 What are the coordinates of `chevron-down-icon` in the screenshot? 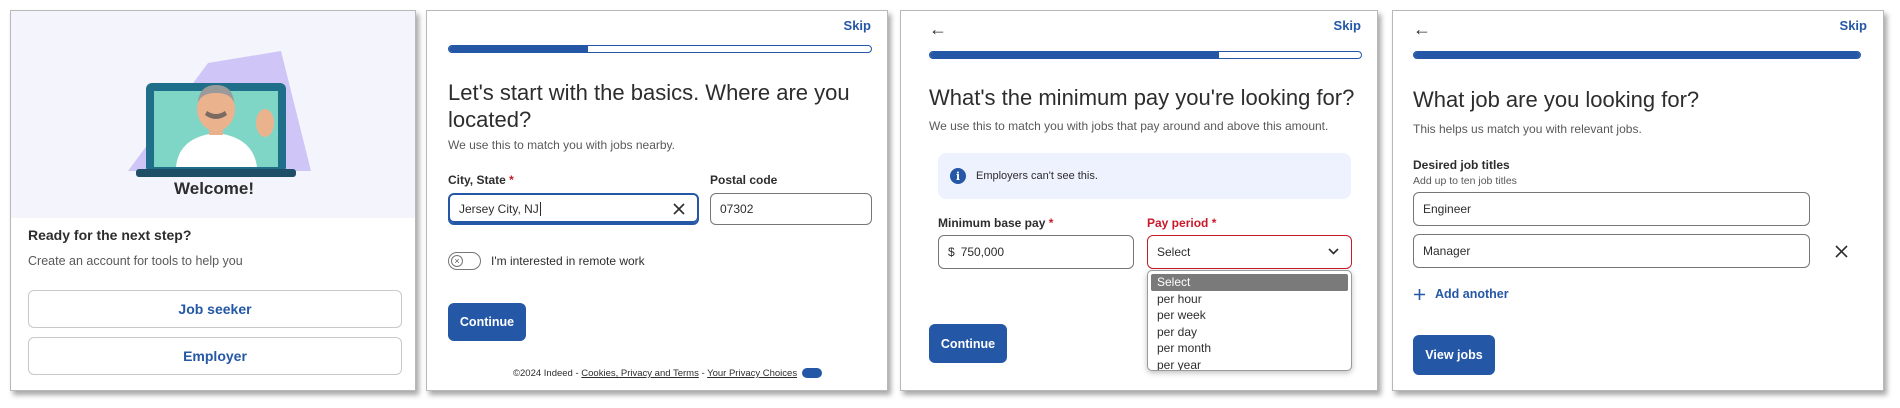 It's located at (1333, 251).